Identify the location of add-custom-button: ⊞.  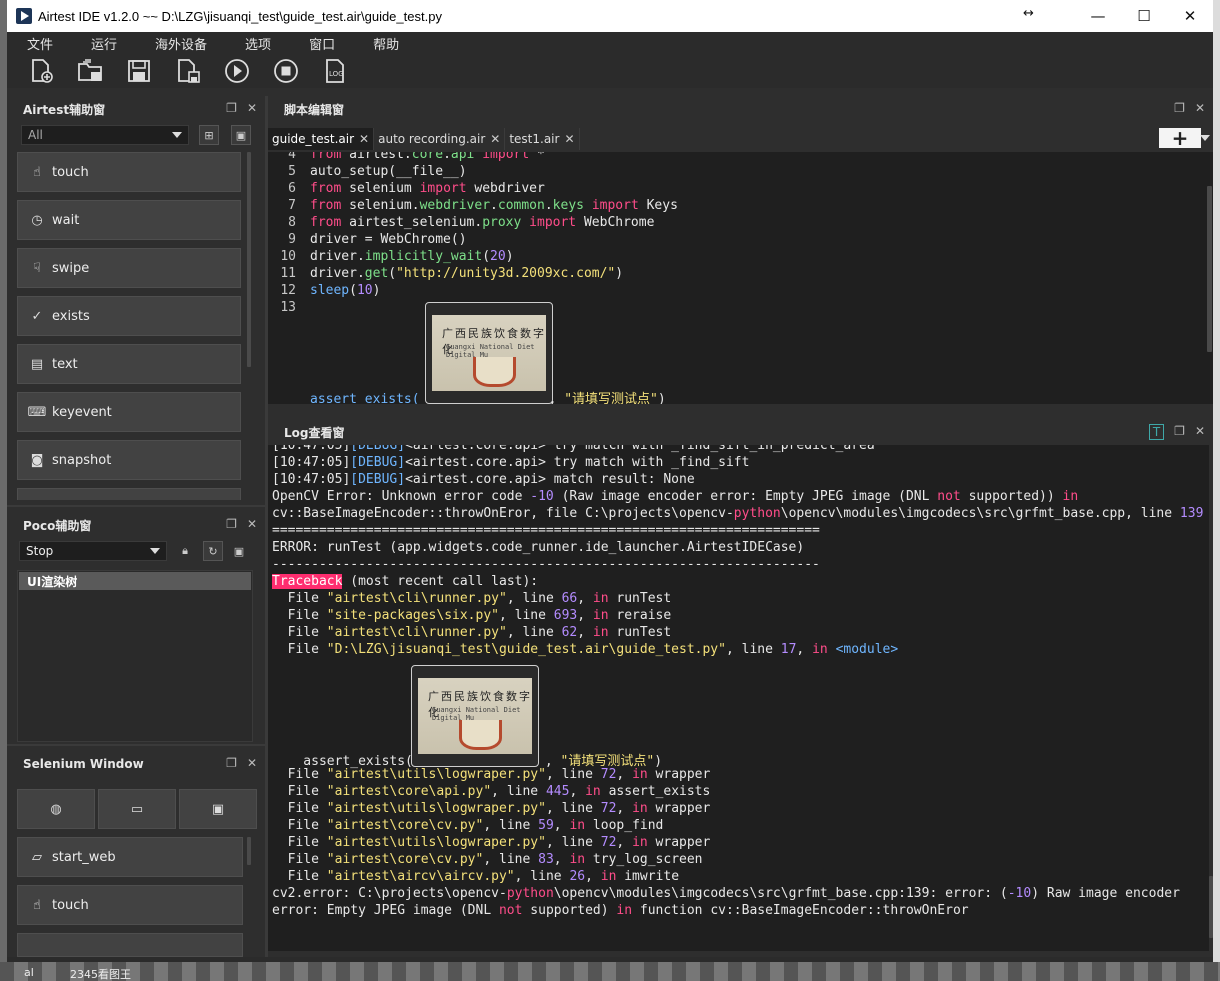
(209, 135).